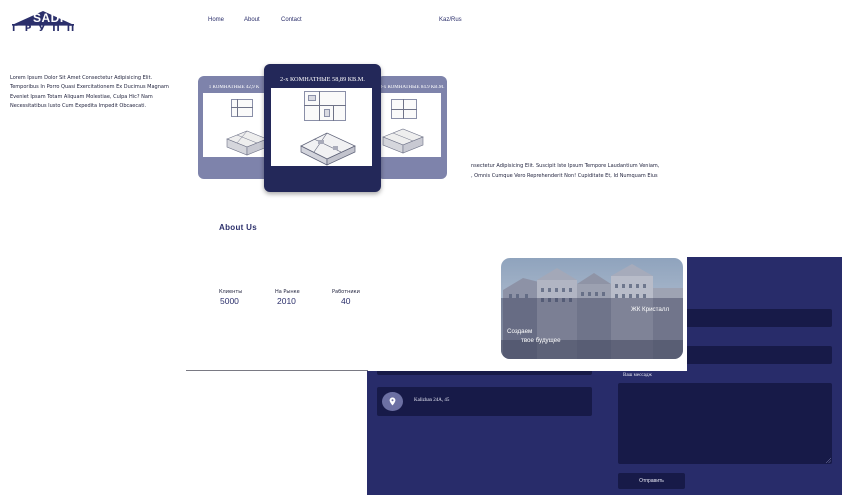 This screenshot has width=842, height=495. What do you see at coordinates (322, 79) in the screenshot?
I see `slide-title: 2-х КОМНАТНЫЕ 58,89 КВ.М.` at bounding box center [322, 79].